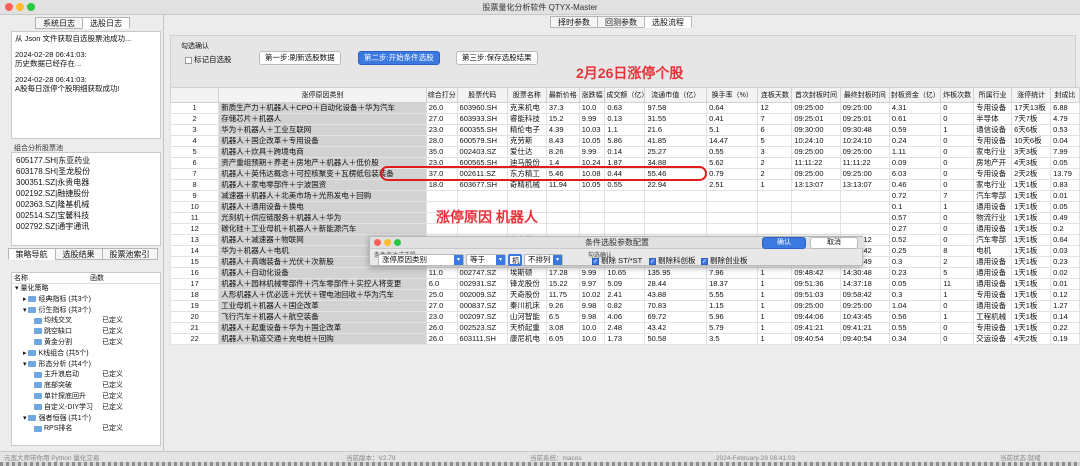 This screenshot has height=466, width=1080. What do you see at coordinates (399, 58) in the screenshot?
I see `step2-start-button: 第二步:开始条件选股` at bounding box center [399, 58].